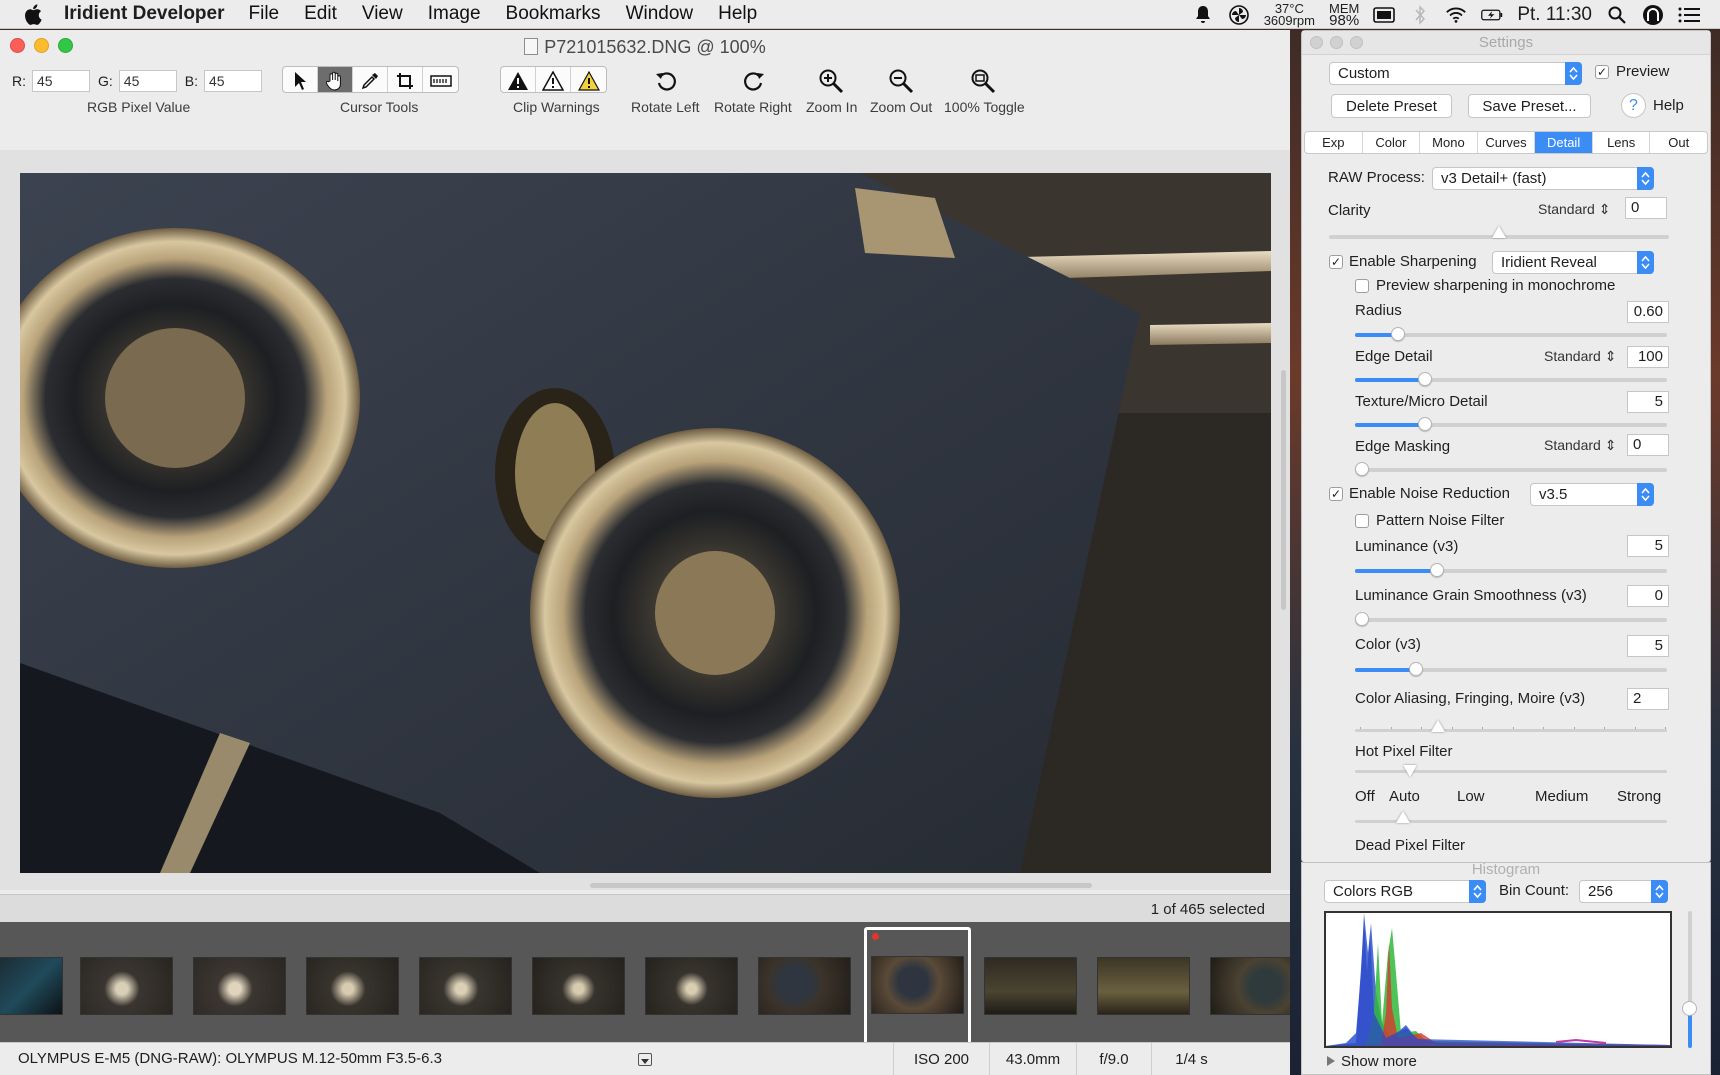 This screenshot has height=1075, width=1720. I want to click on menu-file: File, so click(264, 14).